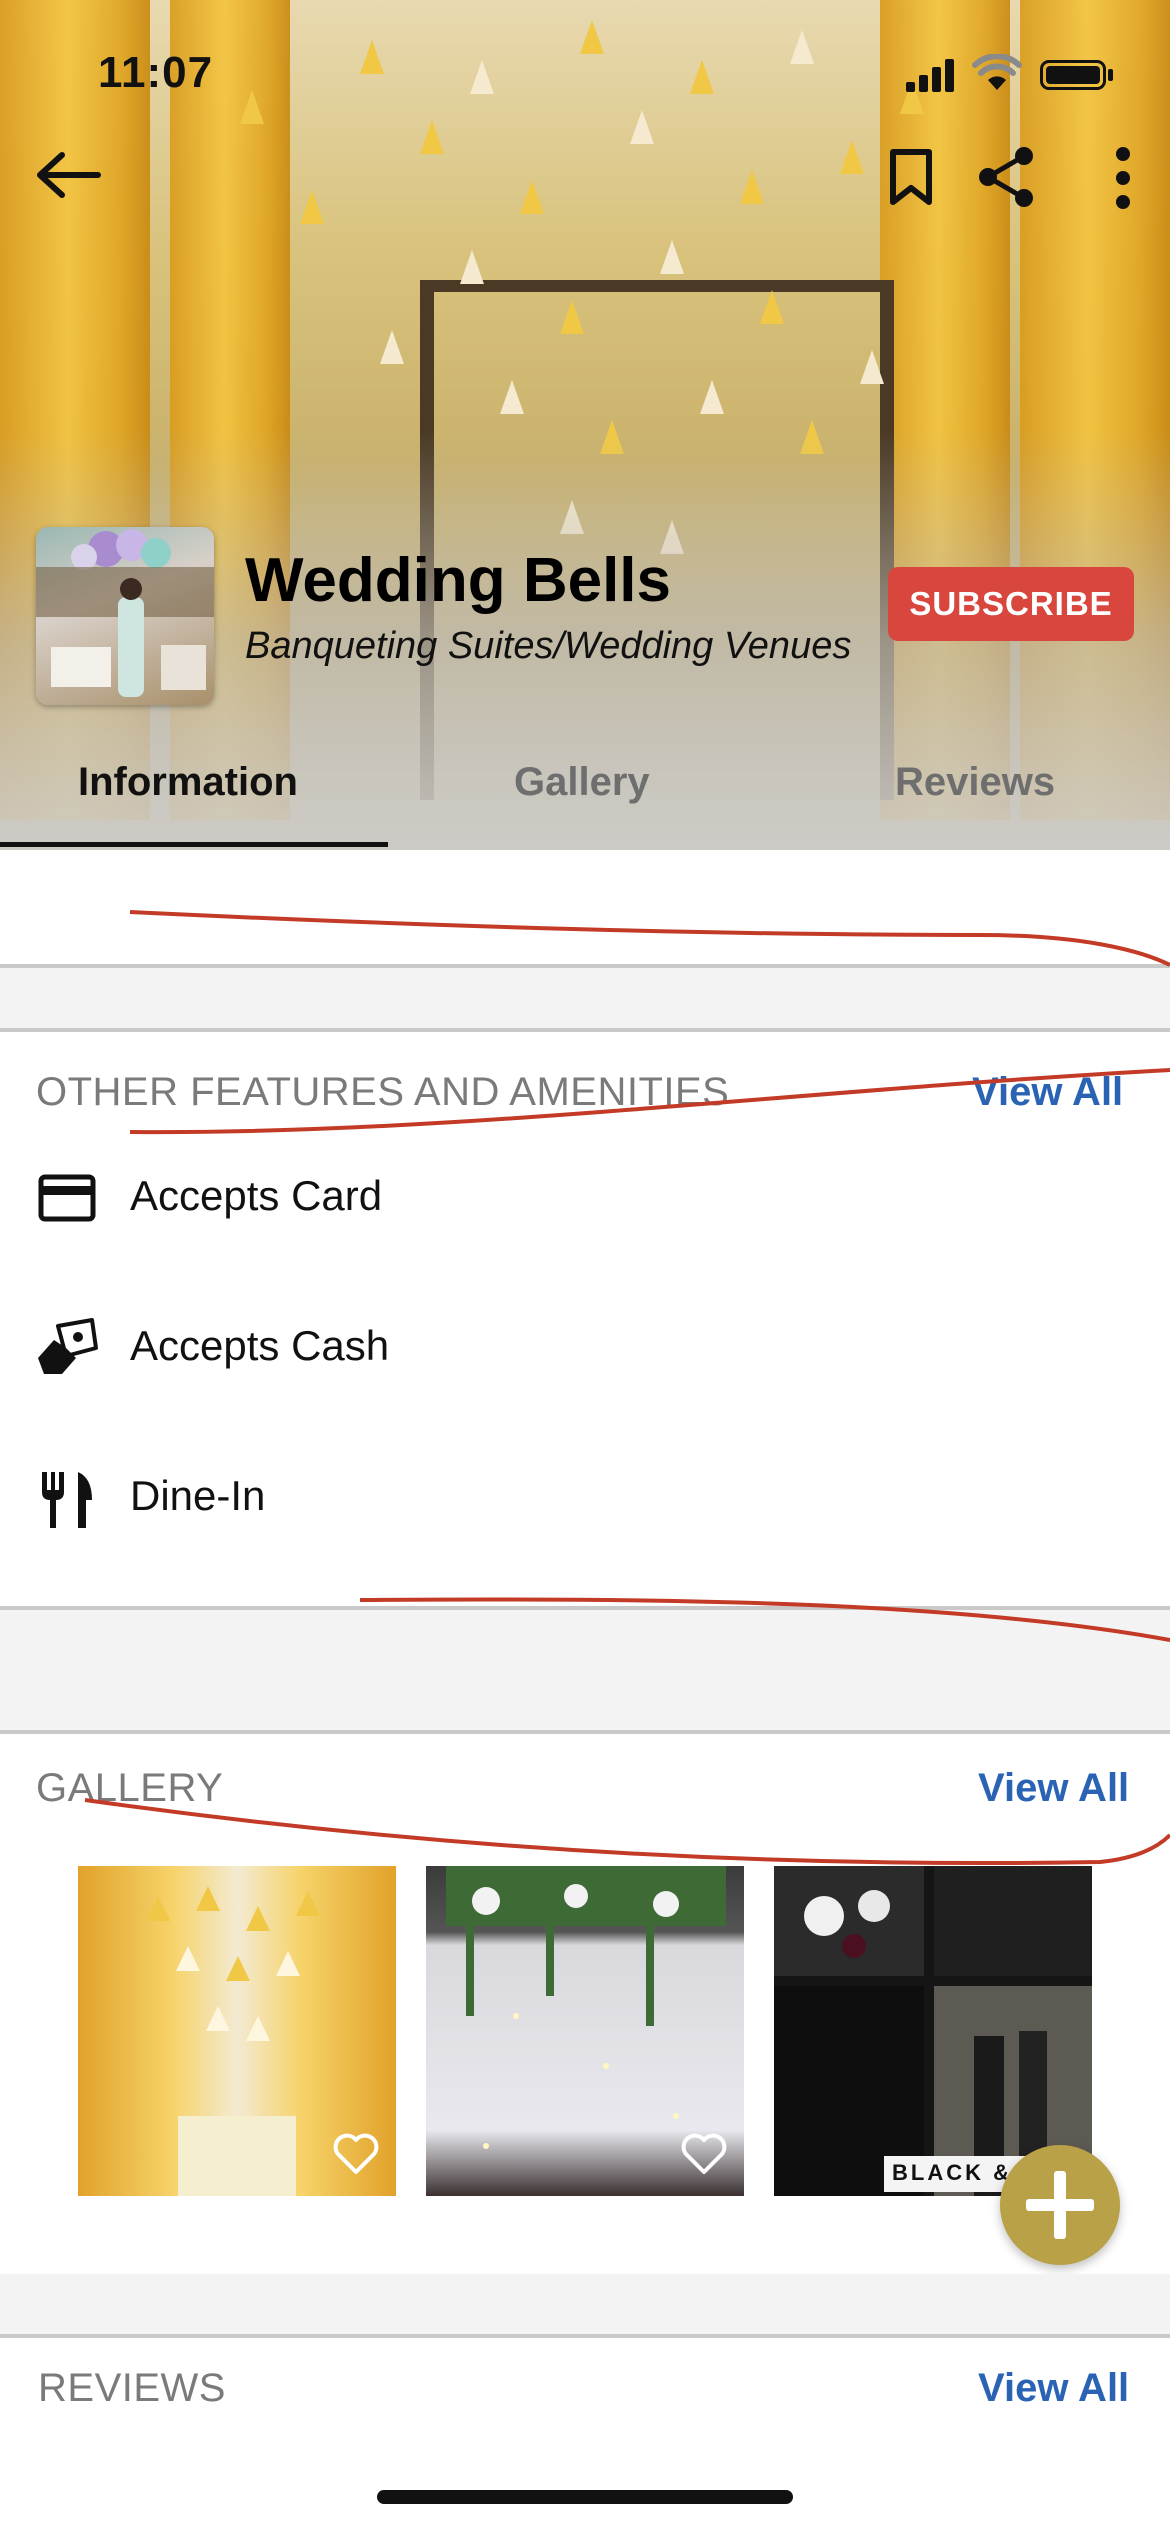  I want to click on home-indicator, so click(585, 2497).